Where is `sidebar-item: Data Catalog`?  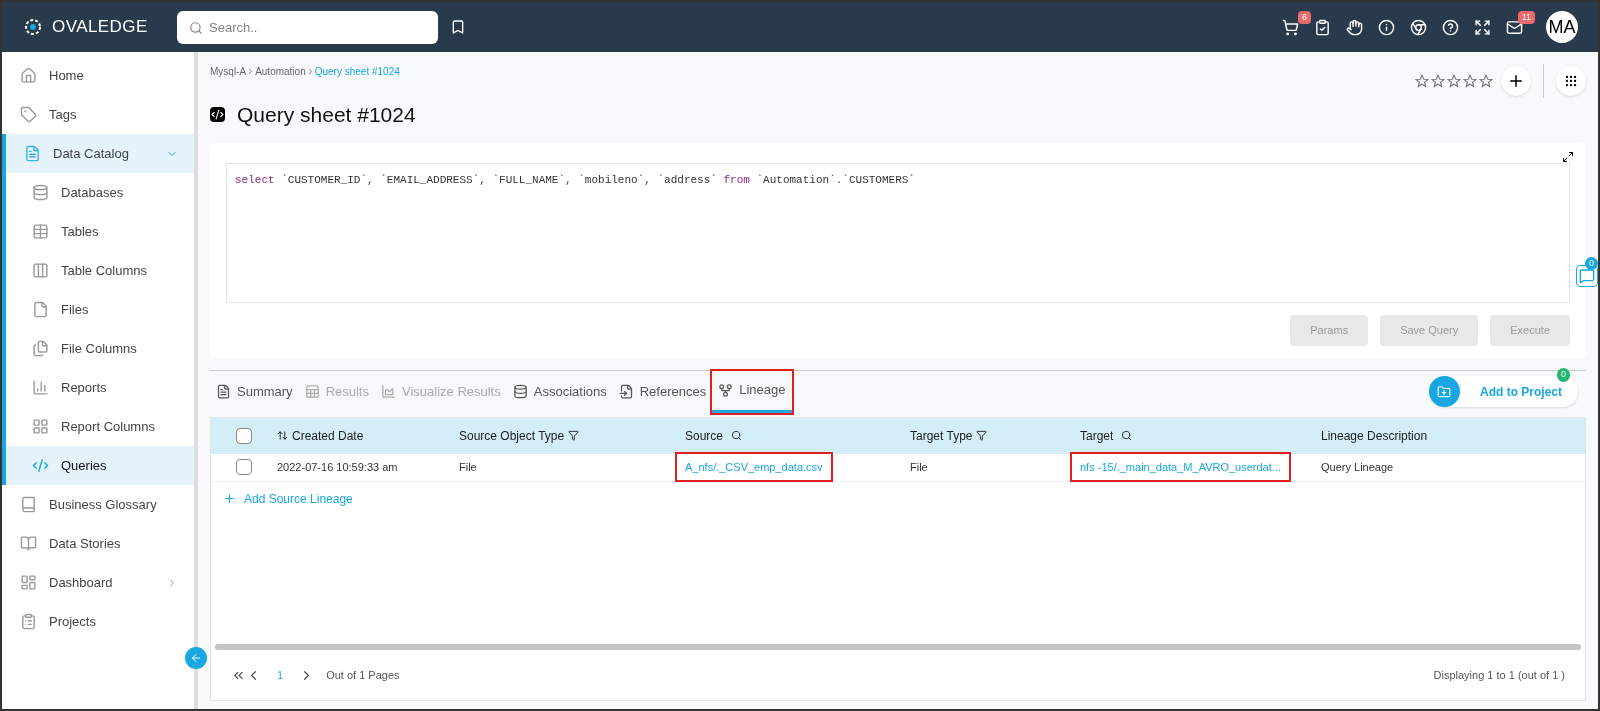
sidebar-item: Data Catalog is located at coordinates (100, 153).